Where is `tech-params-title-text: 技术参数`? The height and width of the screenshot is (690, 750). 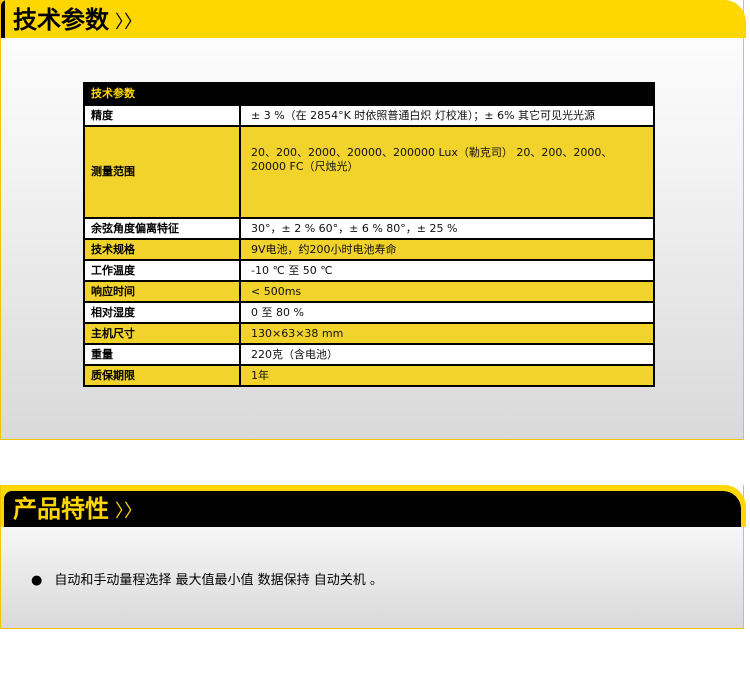 tech-params-title-text: 技术参数 is located at coordinates (61, 20).